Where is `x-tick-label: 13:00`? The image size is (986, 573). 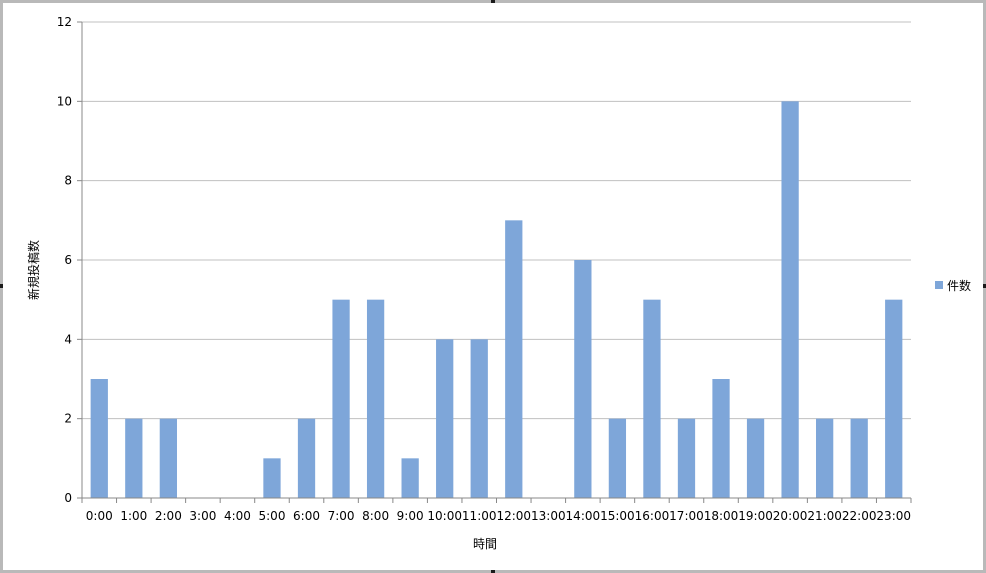
x-tick-label: 13:00 is located at coordinates (548, 516).